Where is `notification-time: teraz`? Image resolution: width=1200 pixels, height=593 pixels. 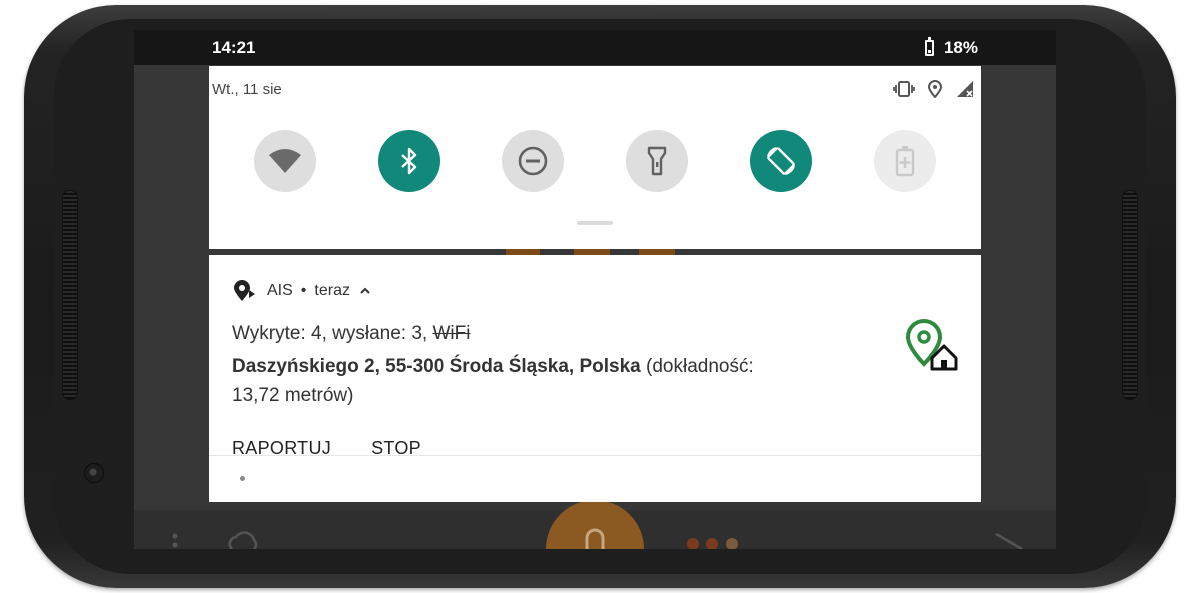 notification-time: teraz is located at coordinates (332, 290).